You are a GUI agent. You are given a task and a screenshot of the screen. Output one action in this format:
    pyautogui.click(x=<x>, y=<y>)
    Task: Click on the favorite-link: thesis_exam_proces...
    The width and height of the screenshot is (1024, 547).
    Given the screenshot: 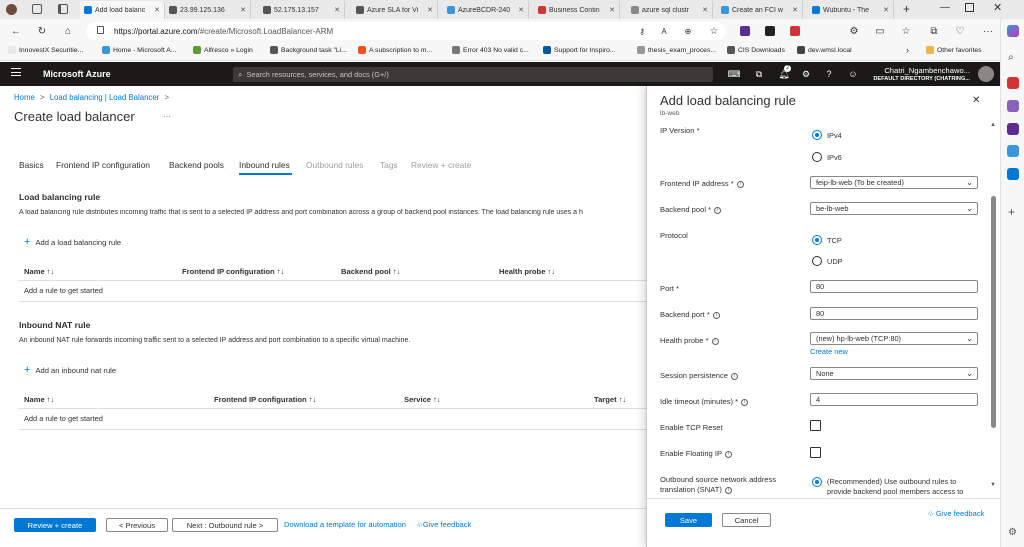 What is the action you would take?
    pyautogui.click(x=676, y=50)
    